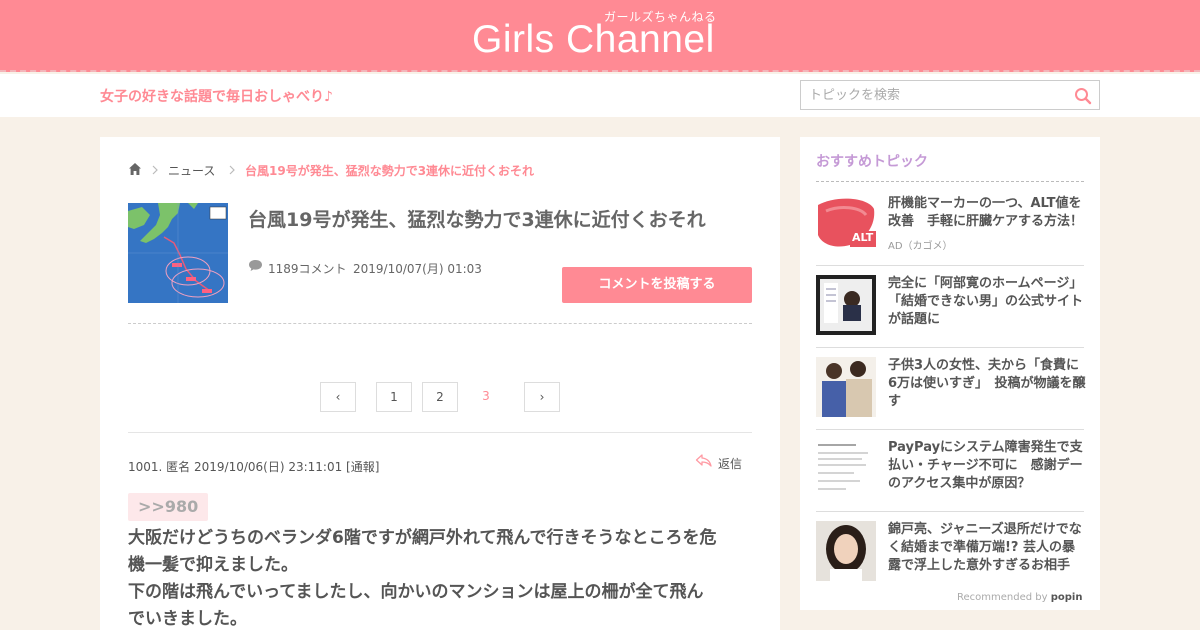  Describe the element at coordinates (477, 220) in the screenshot. I see `topic-title: 台風19号が発生、猛烈な勢力で3連休に近付くおそれ` at that location.